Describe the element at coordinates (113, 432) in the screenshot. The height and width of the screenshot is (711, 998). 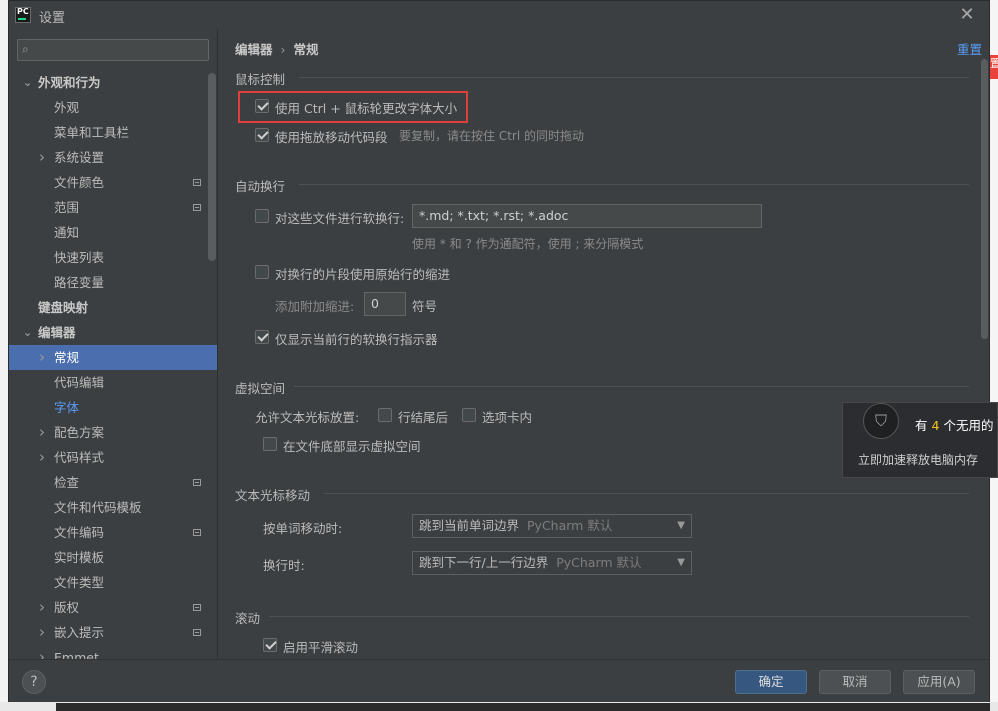
I see `sidebar-item: › 配色方案` at that location.